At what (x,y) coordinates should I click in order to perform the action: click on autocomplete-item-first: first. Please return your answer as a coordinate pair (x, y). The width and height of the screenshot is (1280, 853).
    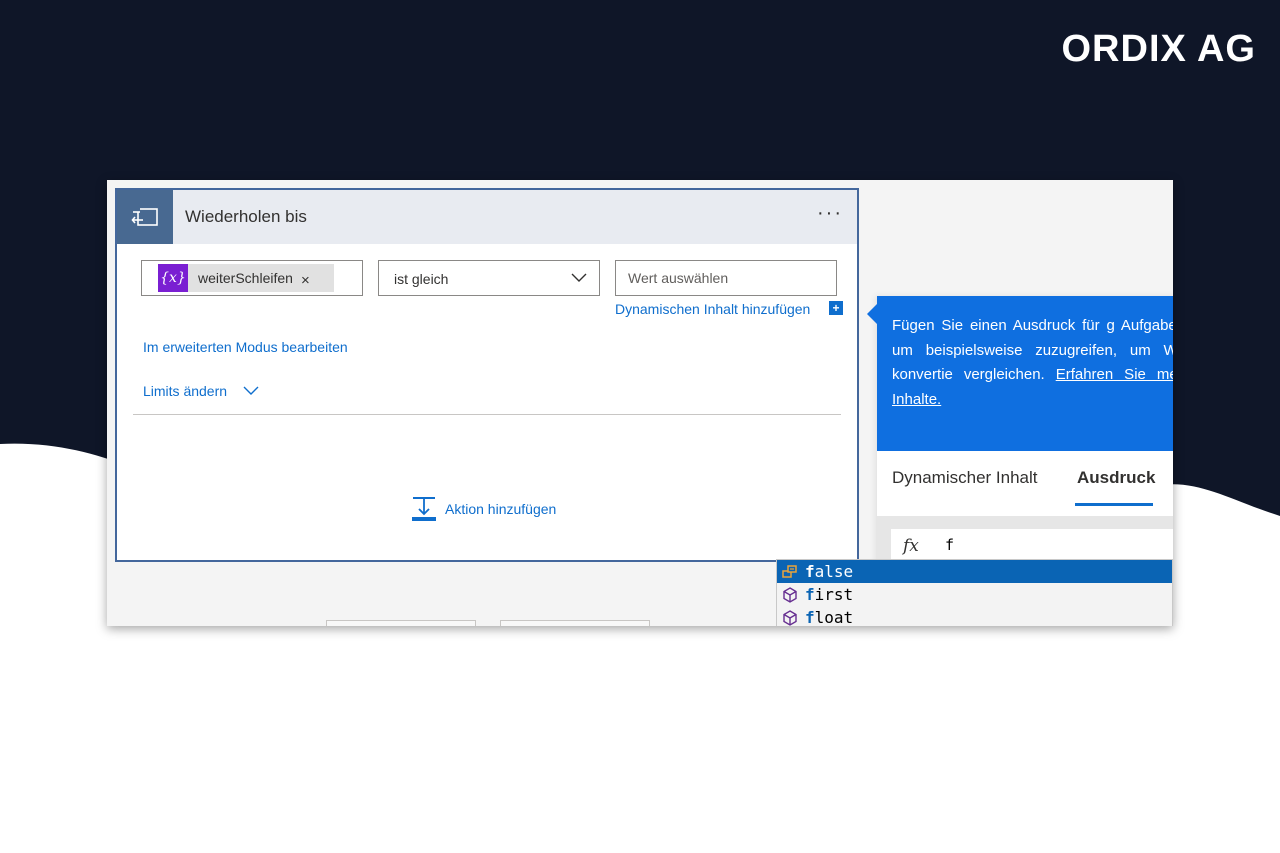
    Looking at the image, I should click on (974, 594).